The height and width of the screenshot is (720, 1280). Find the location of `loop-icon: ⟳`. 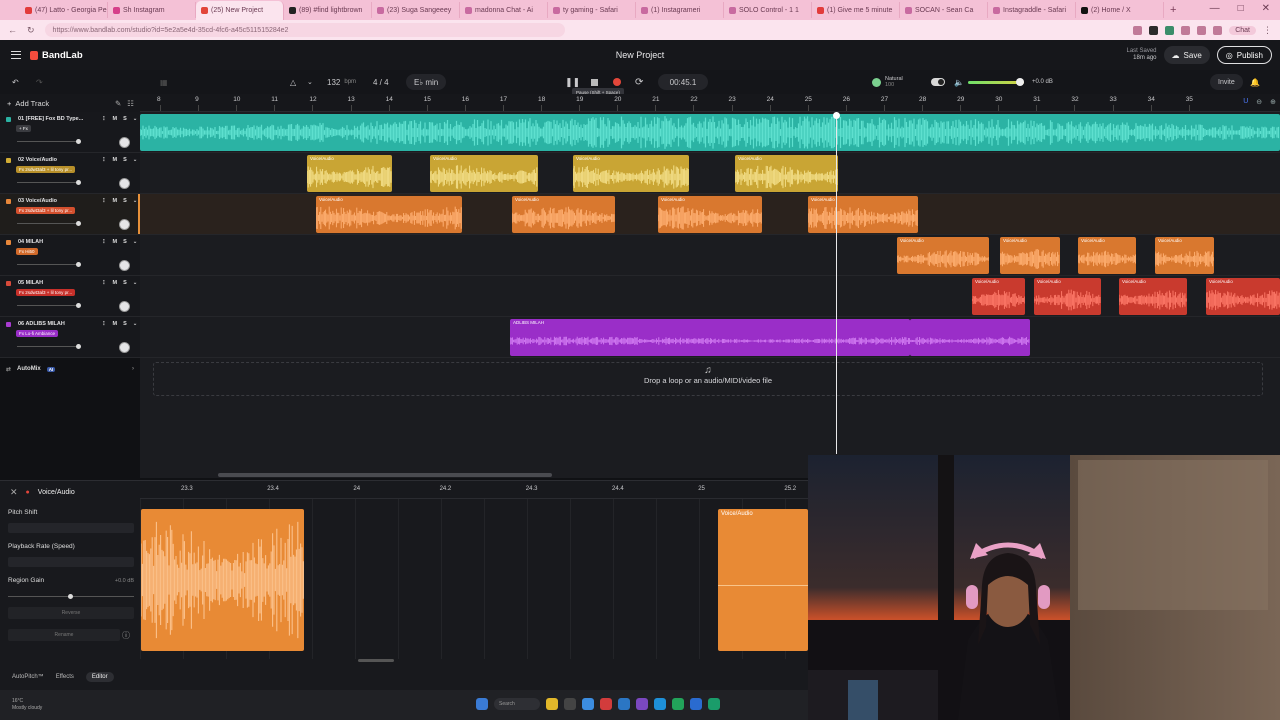

loop-icon: ⟳ is located at coordinates (639, 82).